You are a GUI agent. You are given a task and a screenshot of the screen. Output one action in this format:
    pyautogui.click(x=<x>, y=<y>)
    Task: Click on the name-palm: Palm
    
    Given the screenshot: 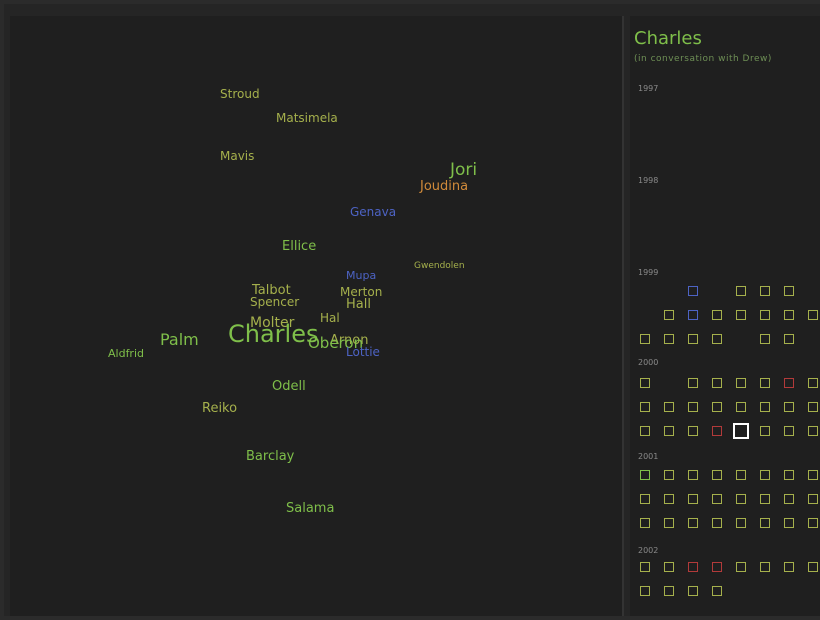 What is the action you would take?
    pyautogui.click(x=179, y=340)
    